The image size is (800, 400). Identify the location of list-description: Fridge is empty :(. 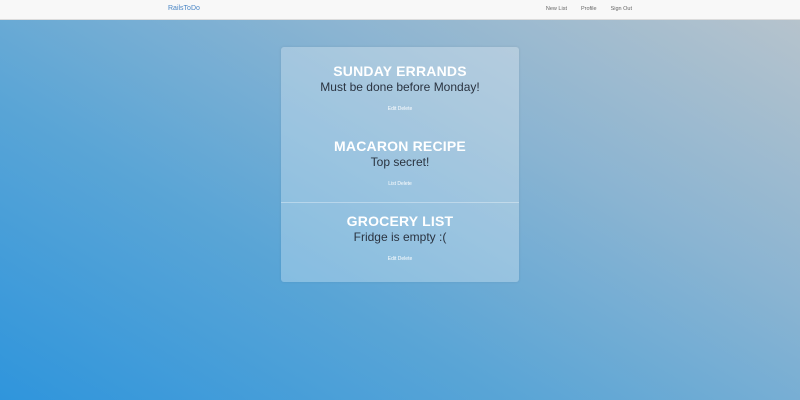
(400, 237).